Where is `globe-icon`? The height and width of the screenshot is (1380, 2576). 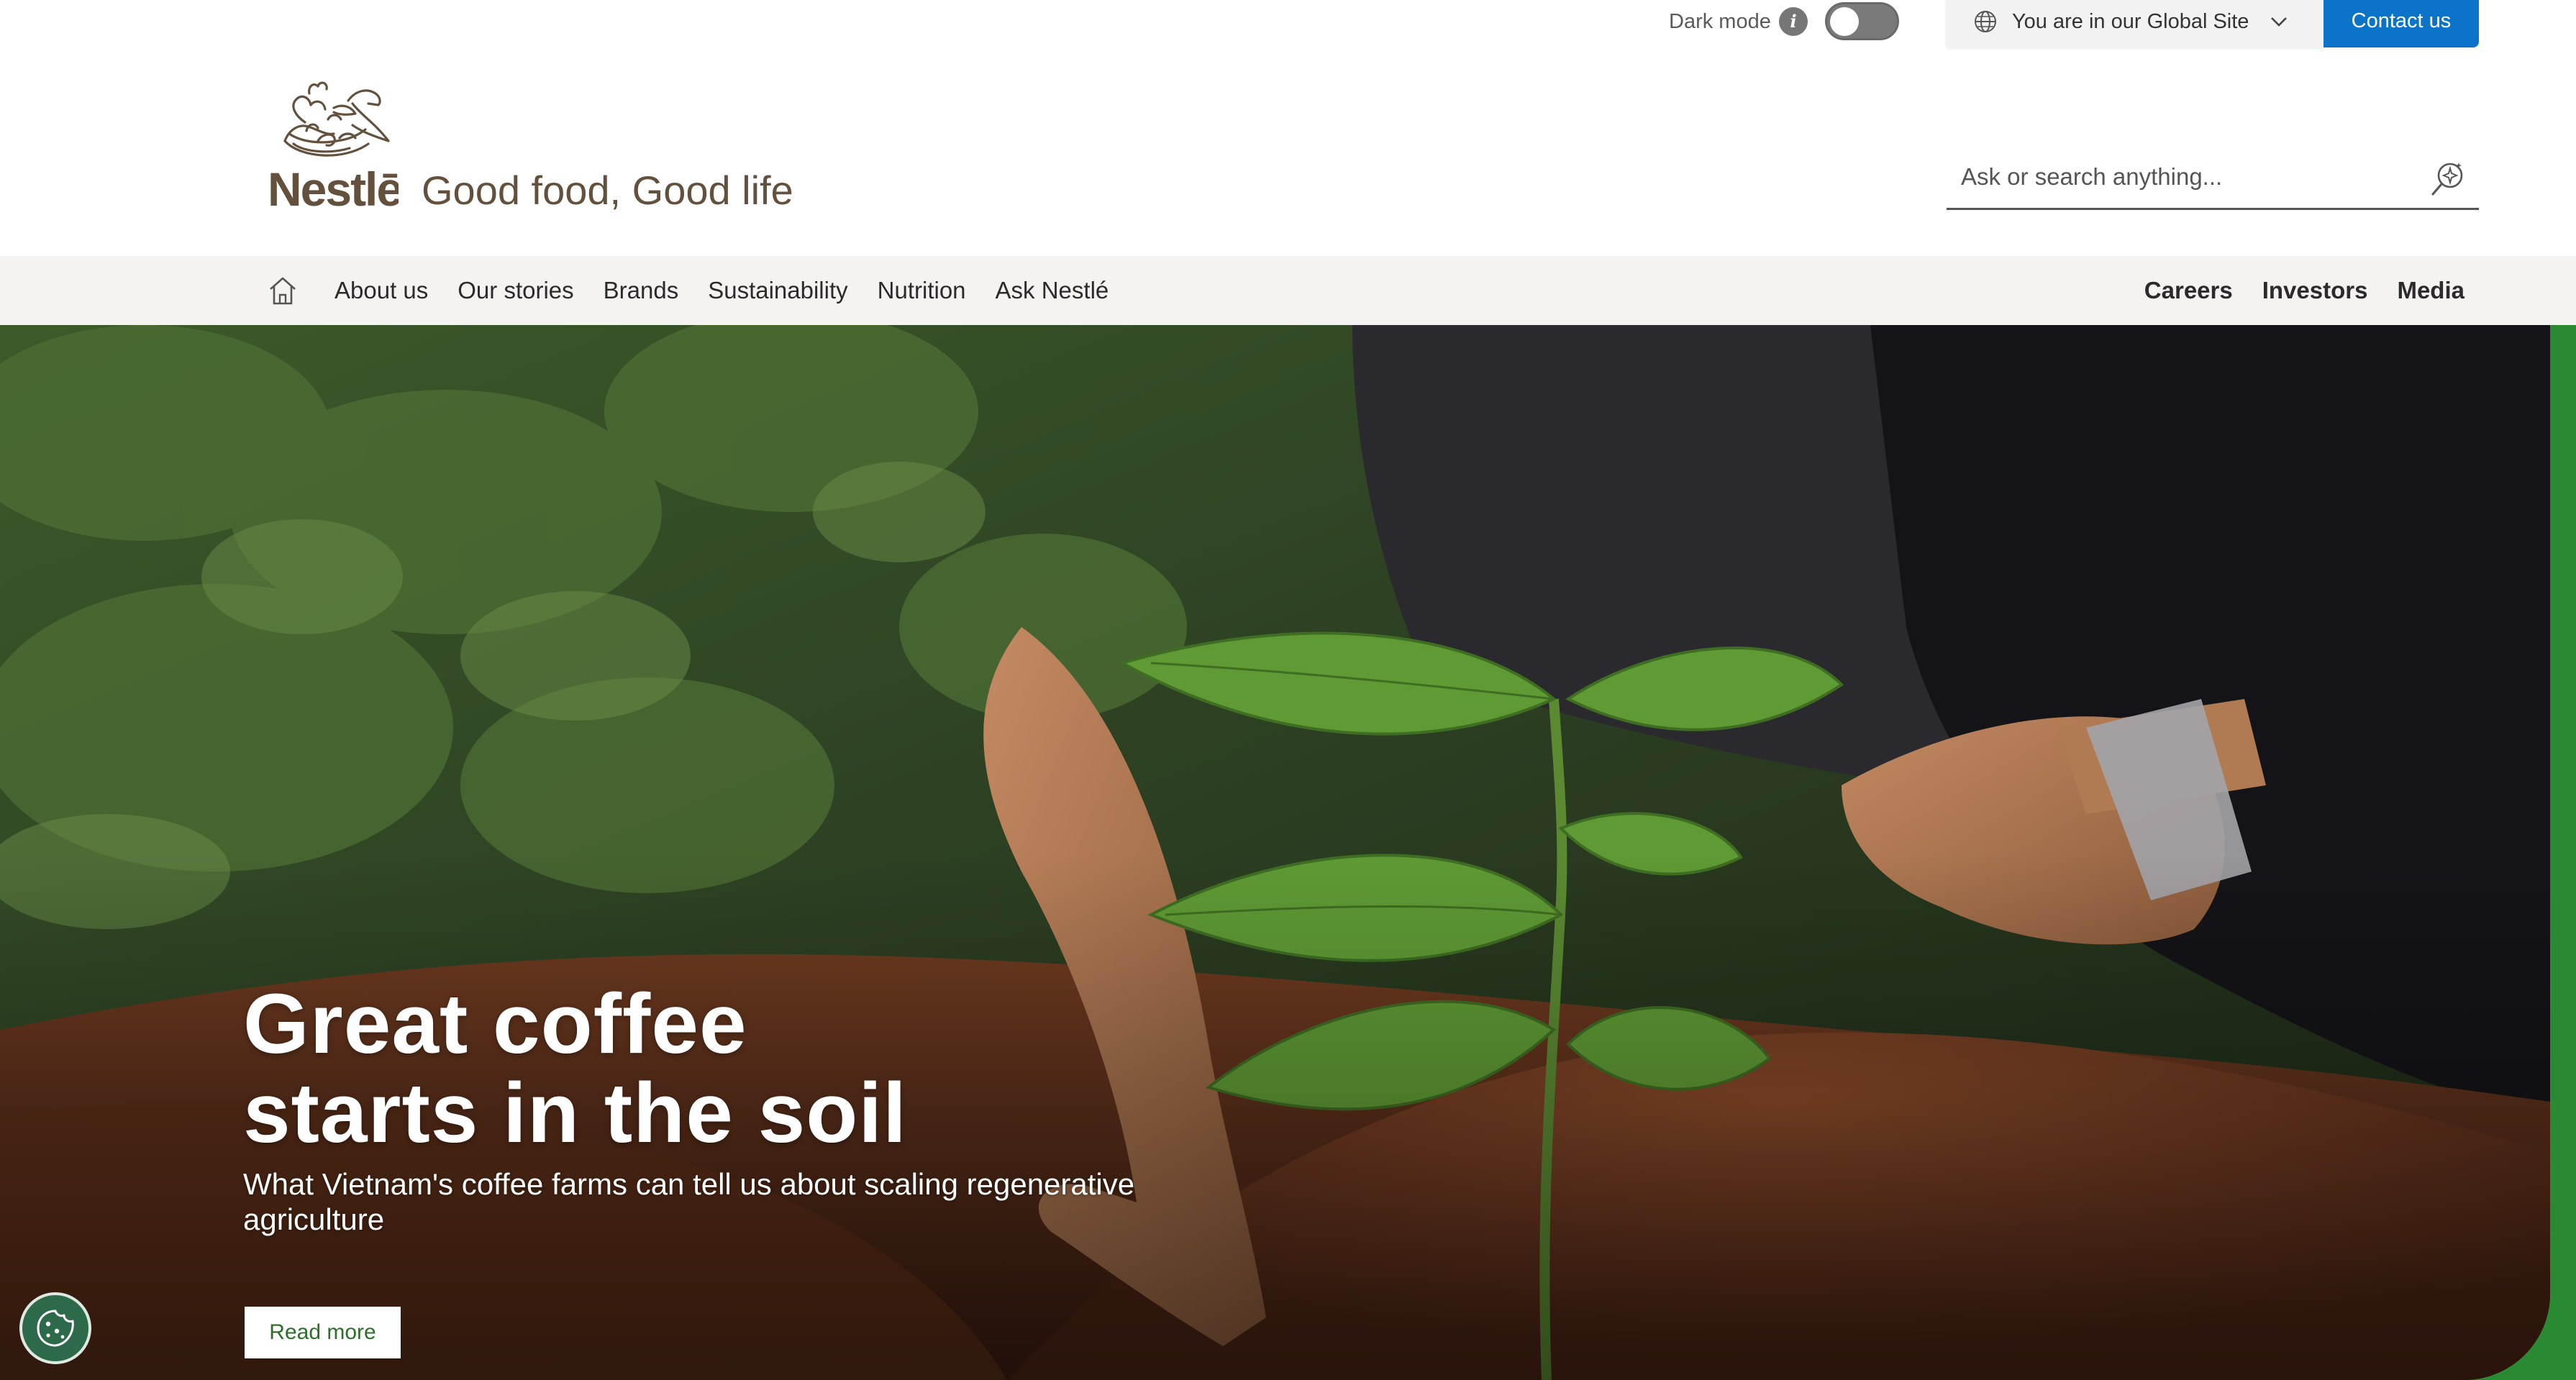 globe-icon is located at coordinates (1986, 21).